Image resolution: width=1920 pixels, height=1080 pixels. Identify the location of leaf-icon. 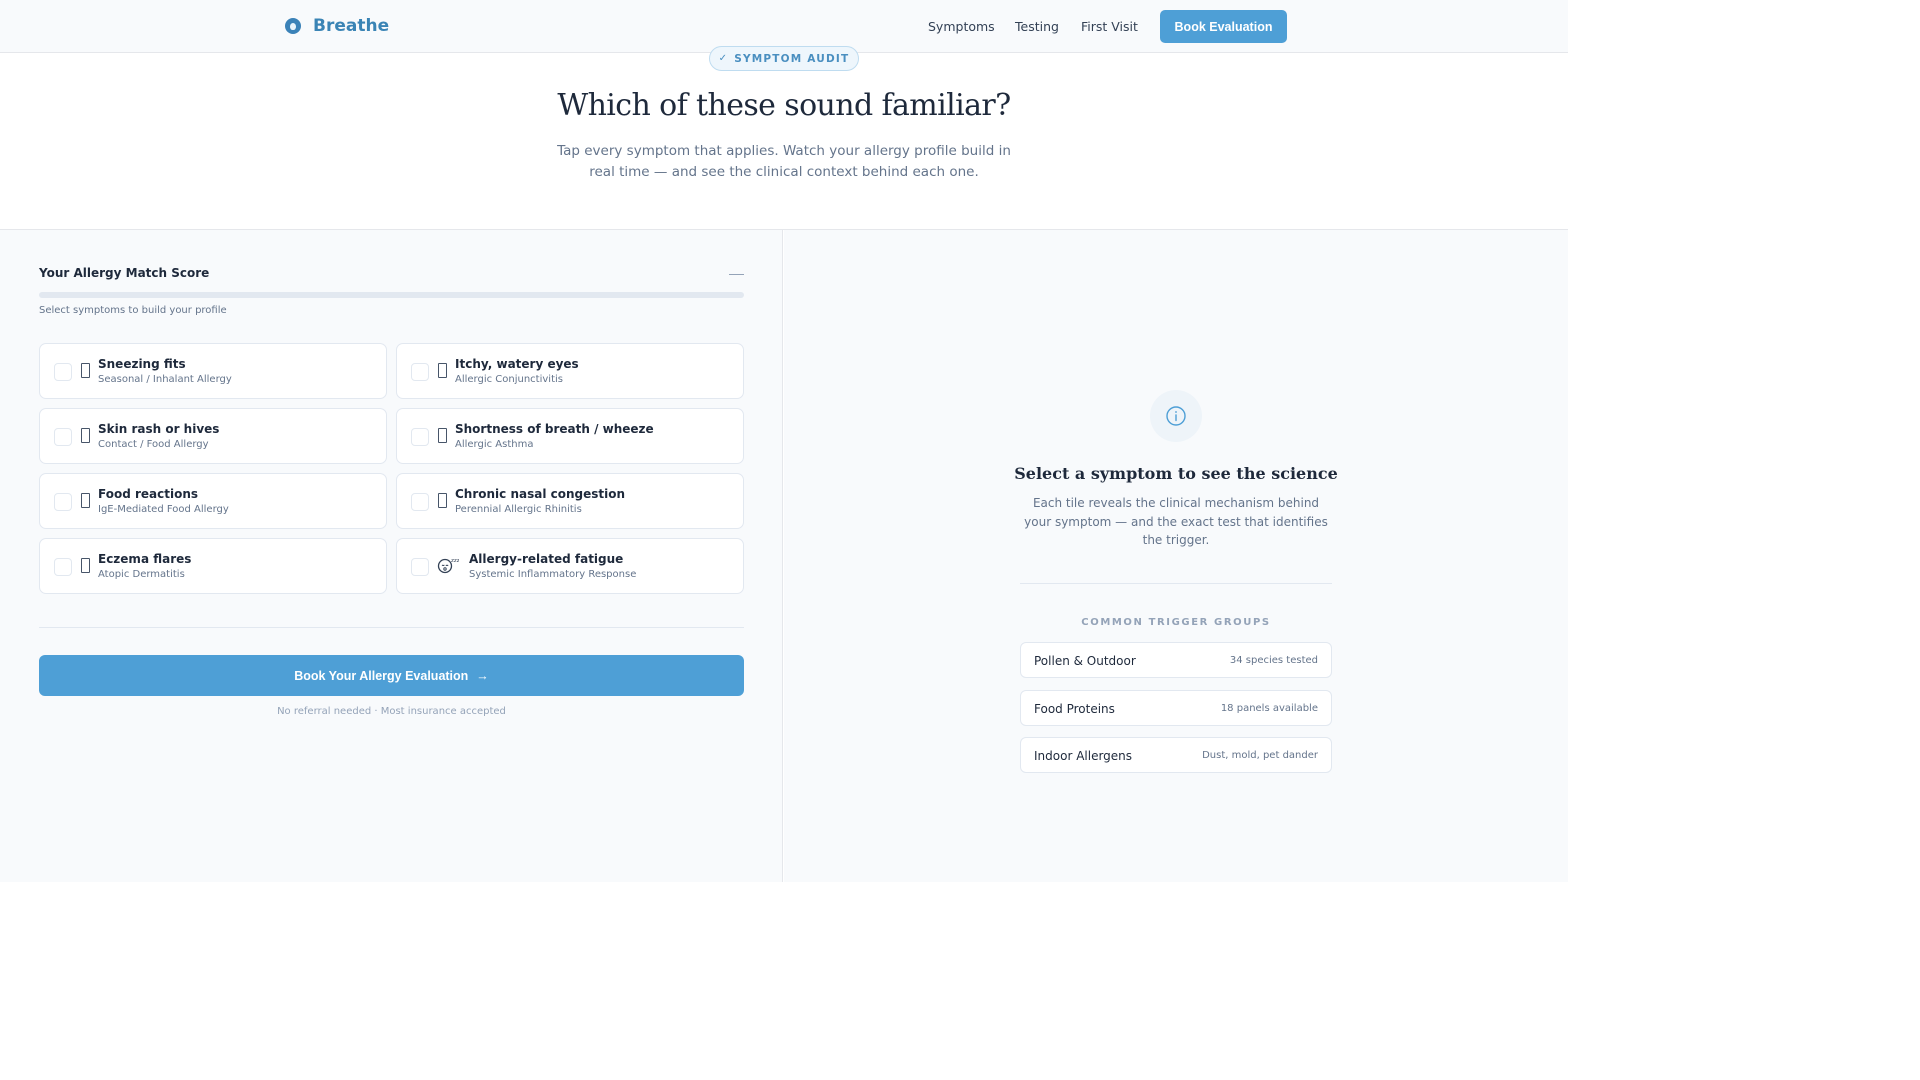
(293, 26).